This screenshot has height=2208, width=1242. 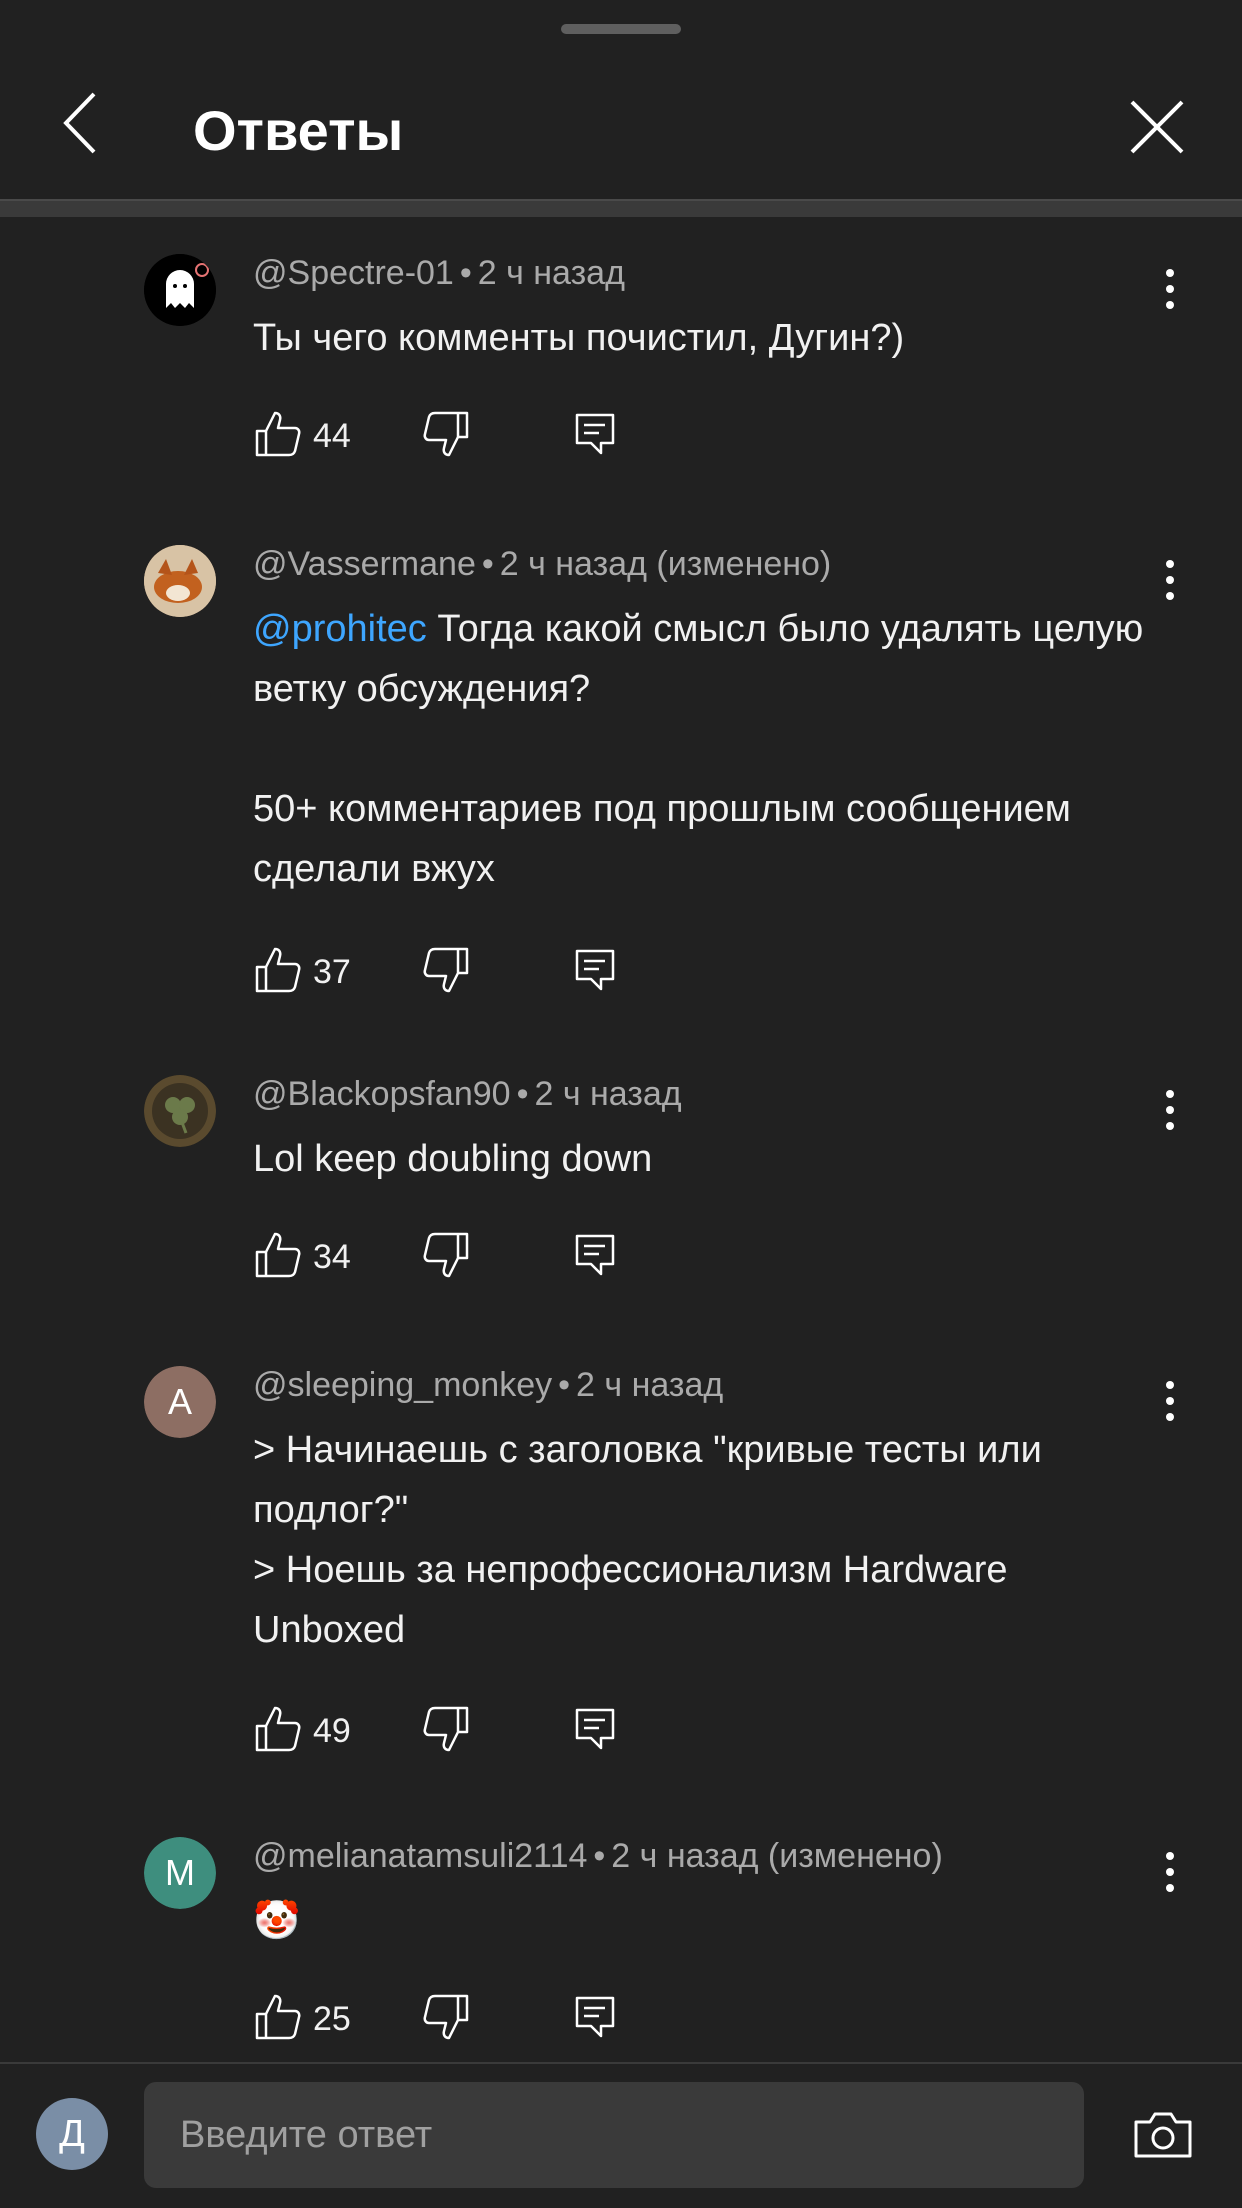 I want to click on camera-icon, so click(x=1163, y=2135).